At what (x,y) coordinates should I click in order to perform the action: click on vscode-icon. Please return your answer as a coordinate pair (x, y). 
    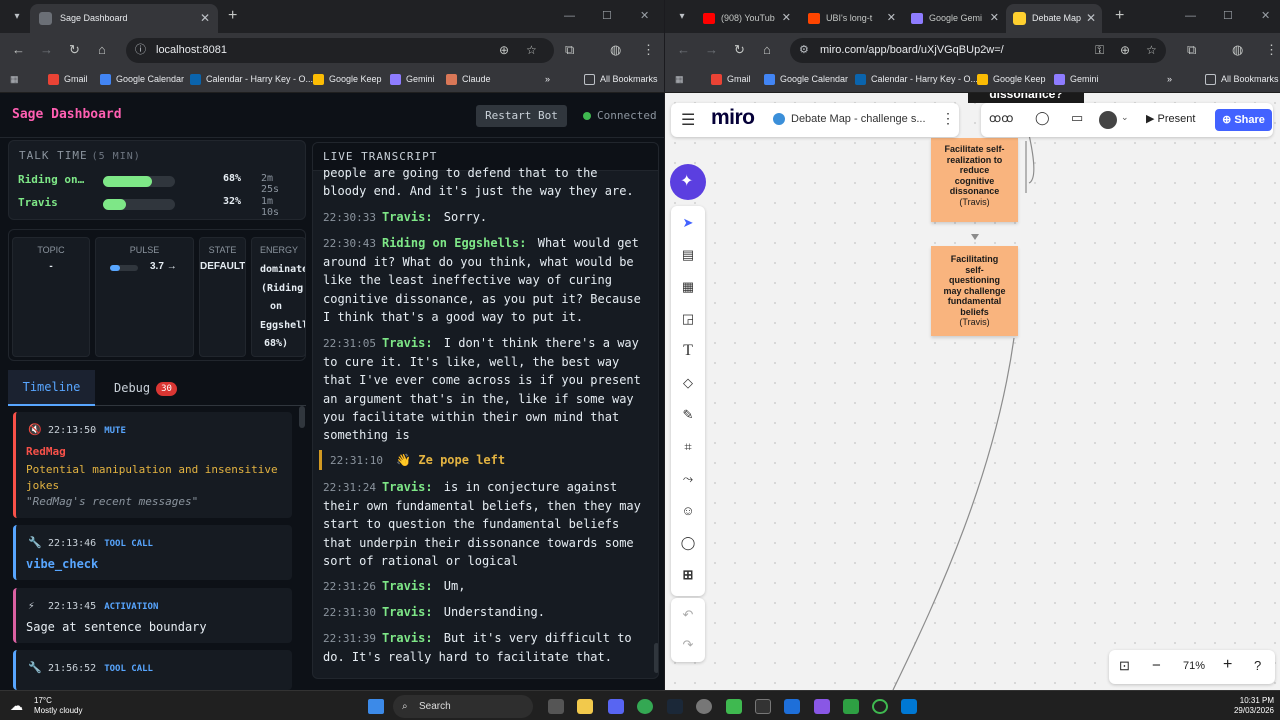
    Looking at the image, I should click on (909, 706).